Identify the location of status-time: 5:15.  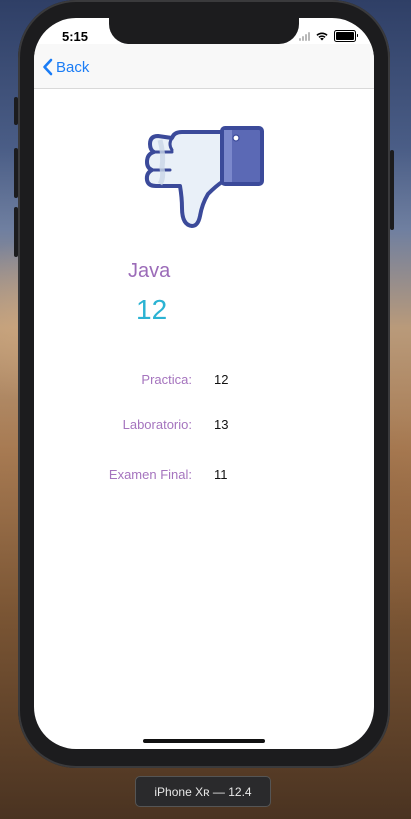
(75, 36).